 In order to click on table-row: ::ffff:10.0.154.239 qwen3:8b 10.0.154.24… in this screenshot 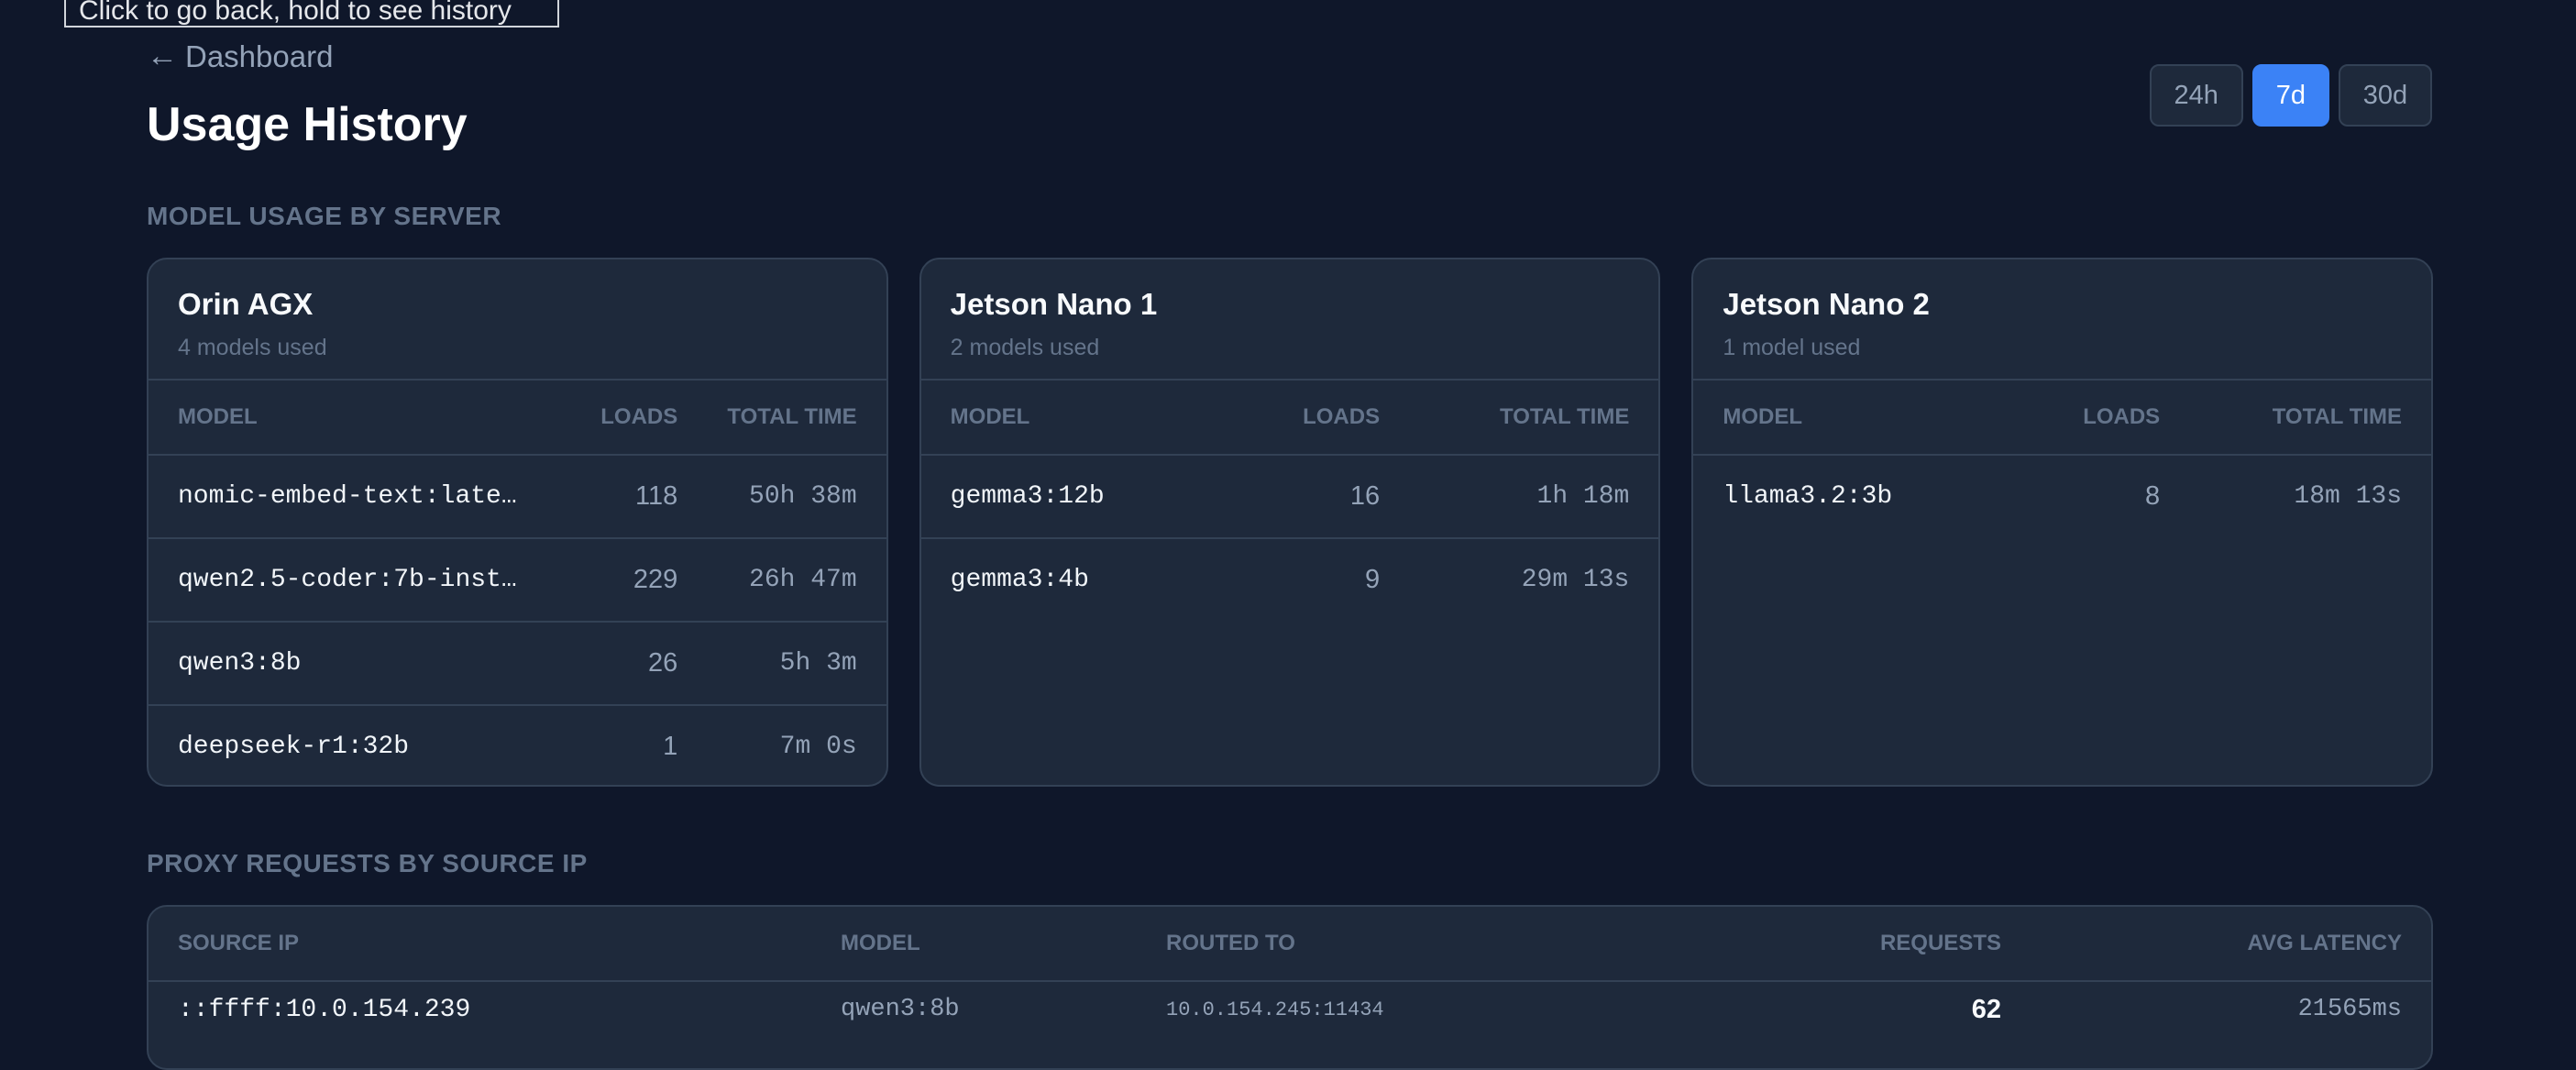, I will do `click(1290, 1009)`.